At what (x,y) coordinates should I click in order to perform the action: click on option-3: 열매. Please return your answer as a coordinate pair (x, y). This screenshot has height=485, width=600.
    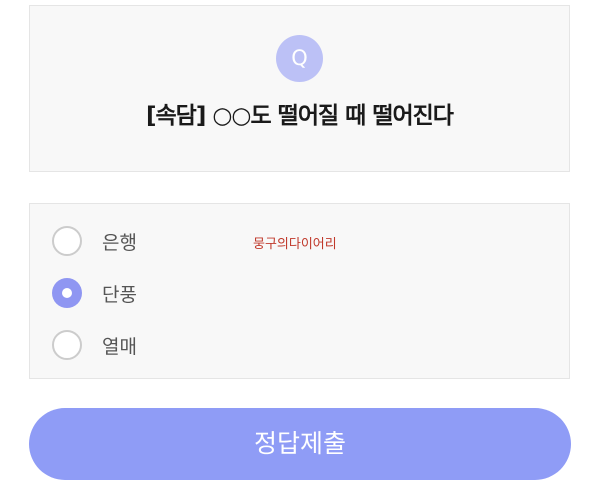
    Looking at the image, I should click on (94, 345).